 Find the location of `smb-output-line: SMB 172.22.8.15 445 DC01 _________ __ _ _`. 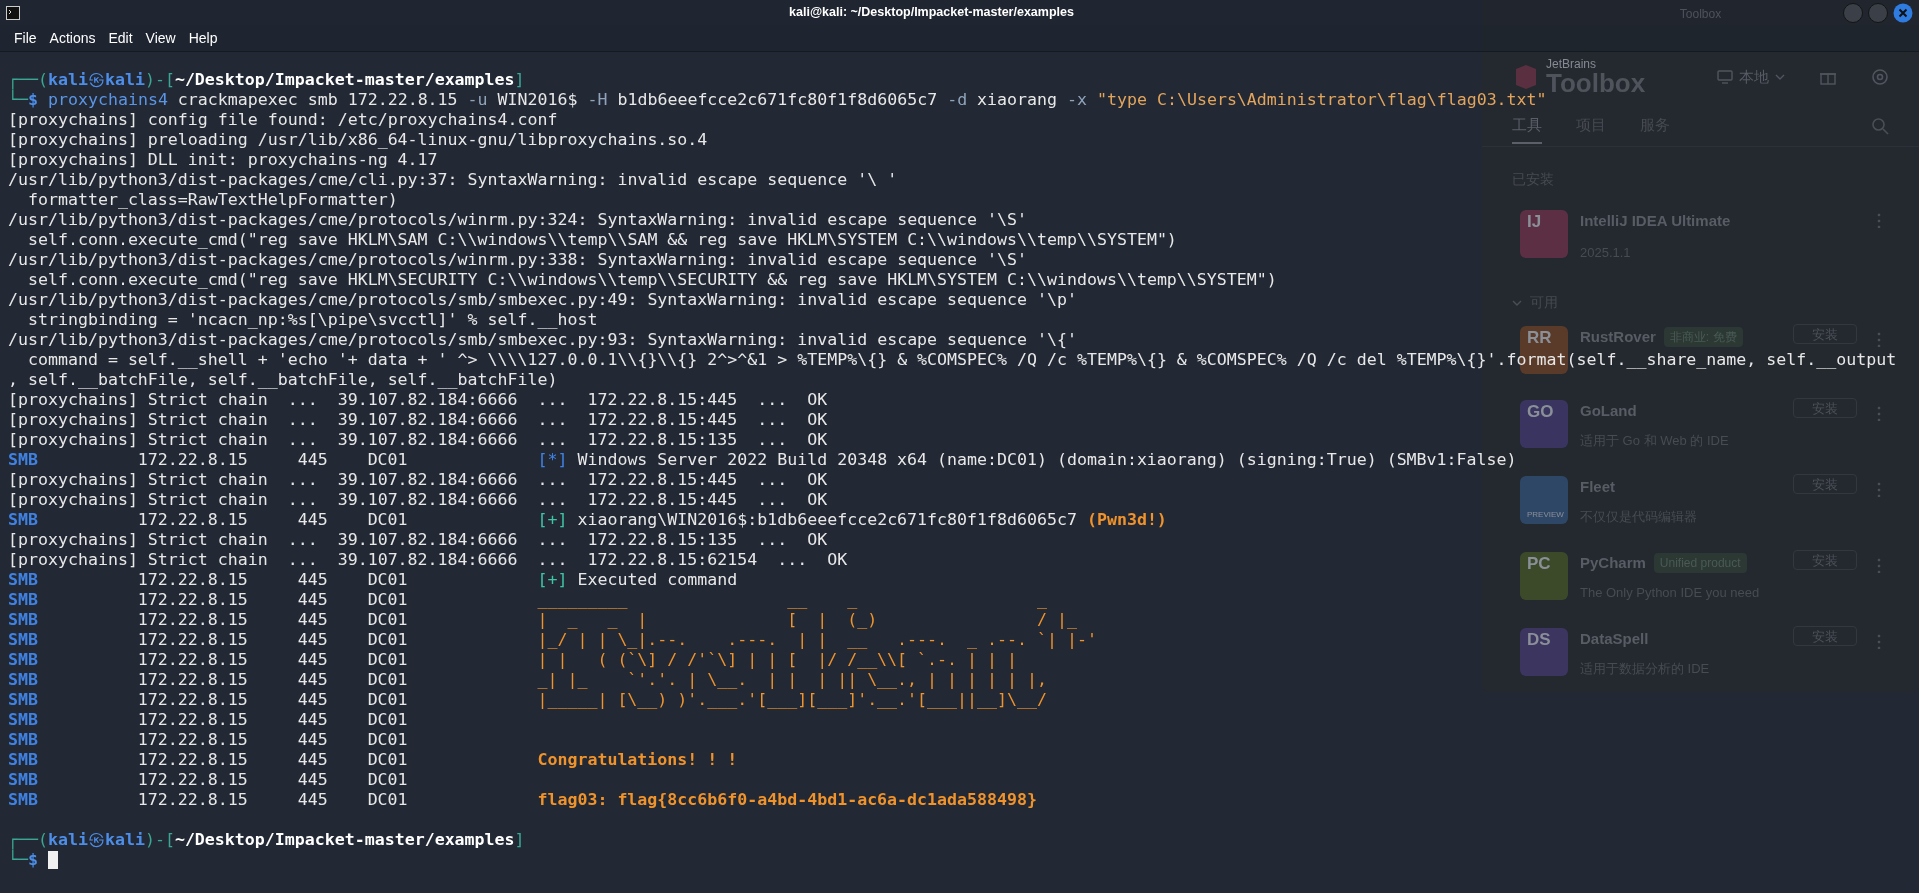

smb-output-line: SMB 172.22.8.15 445 DC01 _________ __ _ _ is located at coordinates (527, 600).